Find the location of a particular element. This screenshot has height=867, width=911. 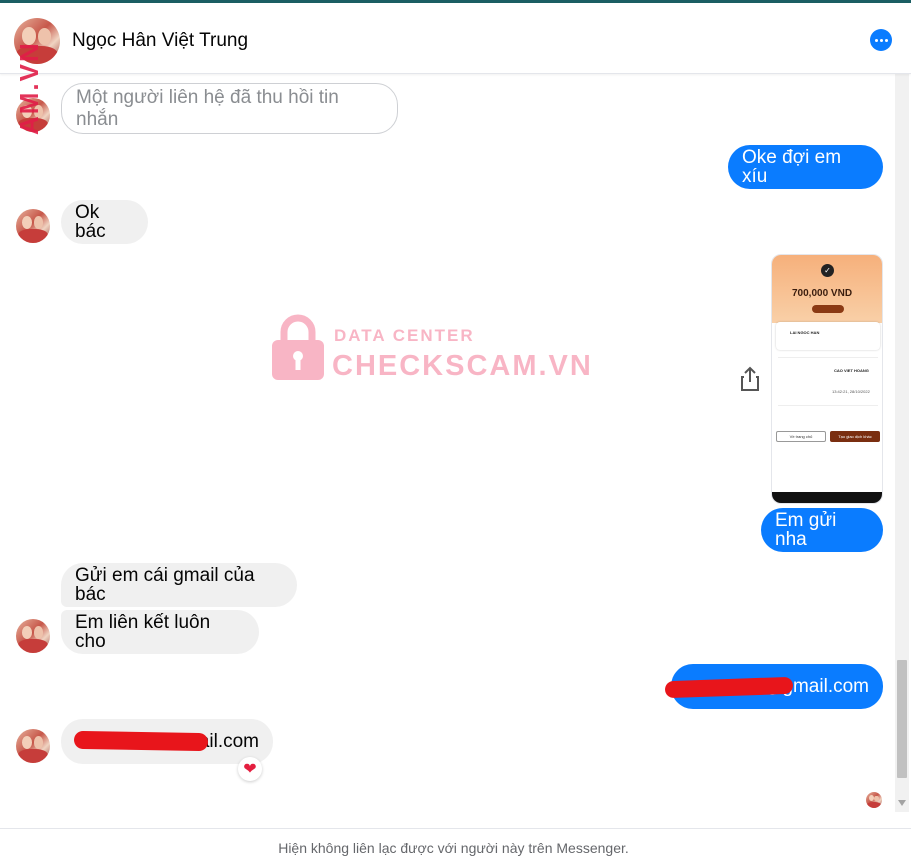

receipt-sender: CAO VIET HOANG is located at coordinates (851, 370).